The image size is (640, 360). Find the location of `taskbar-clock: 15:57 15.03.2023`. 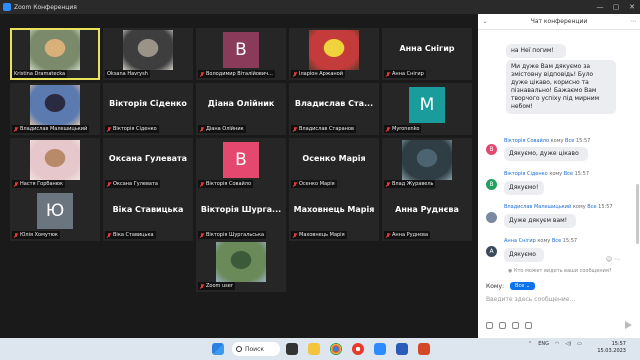

taskbar-clock: 15:57 15.03.2023 is located at coordinates (607, 348).